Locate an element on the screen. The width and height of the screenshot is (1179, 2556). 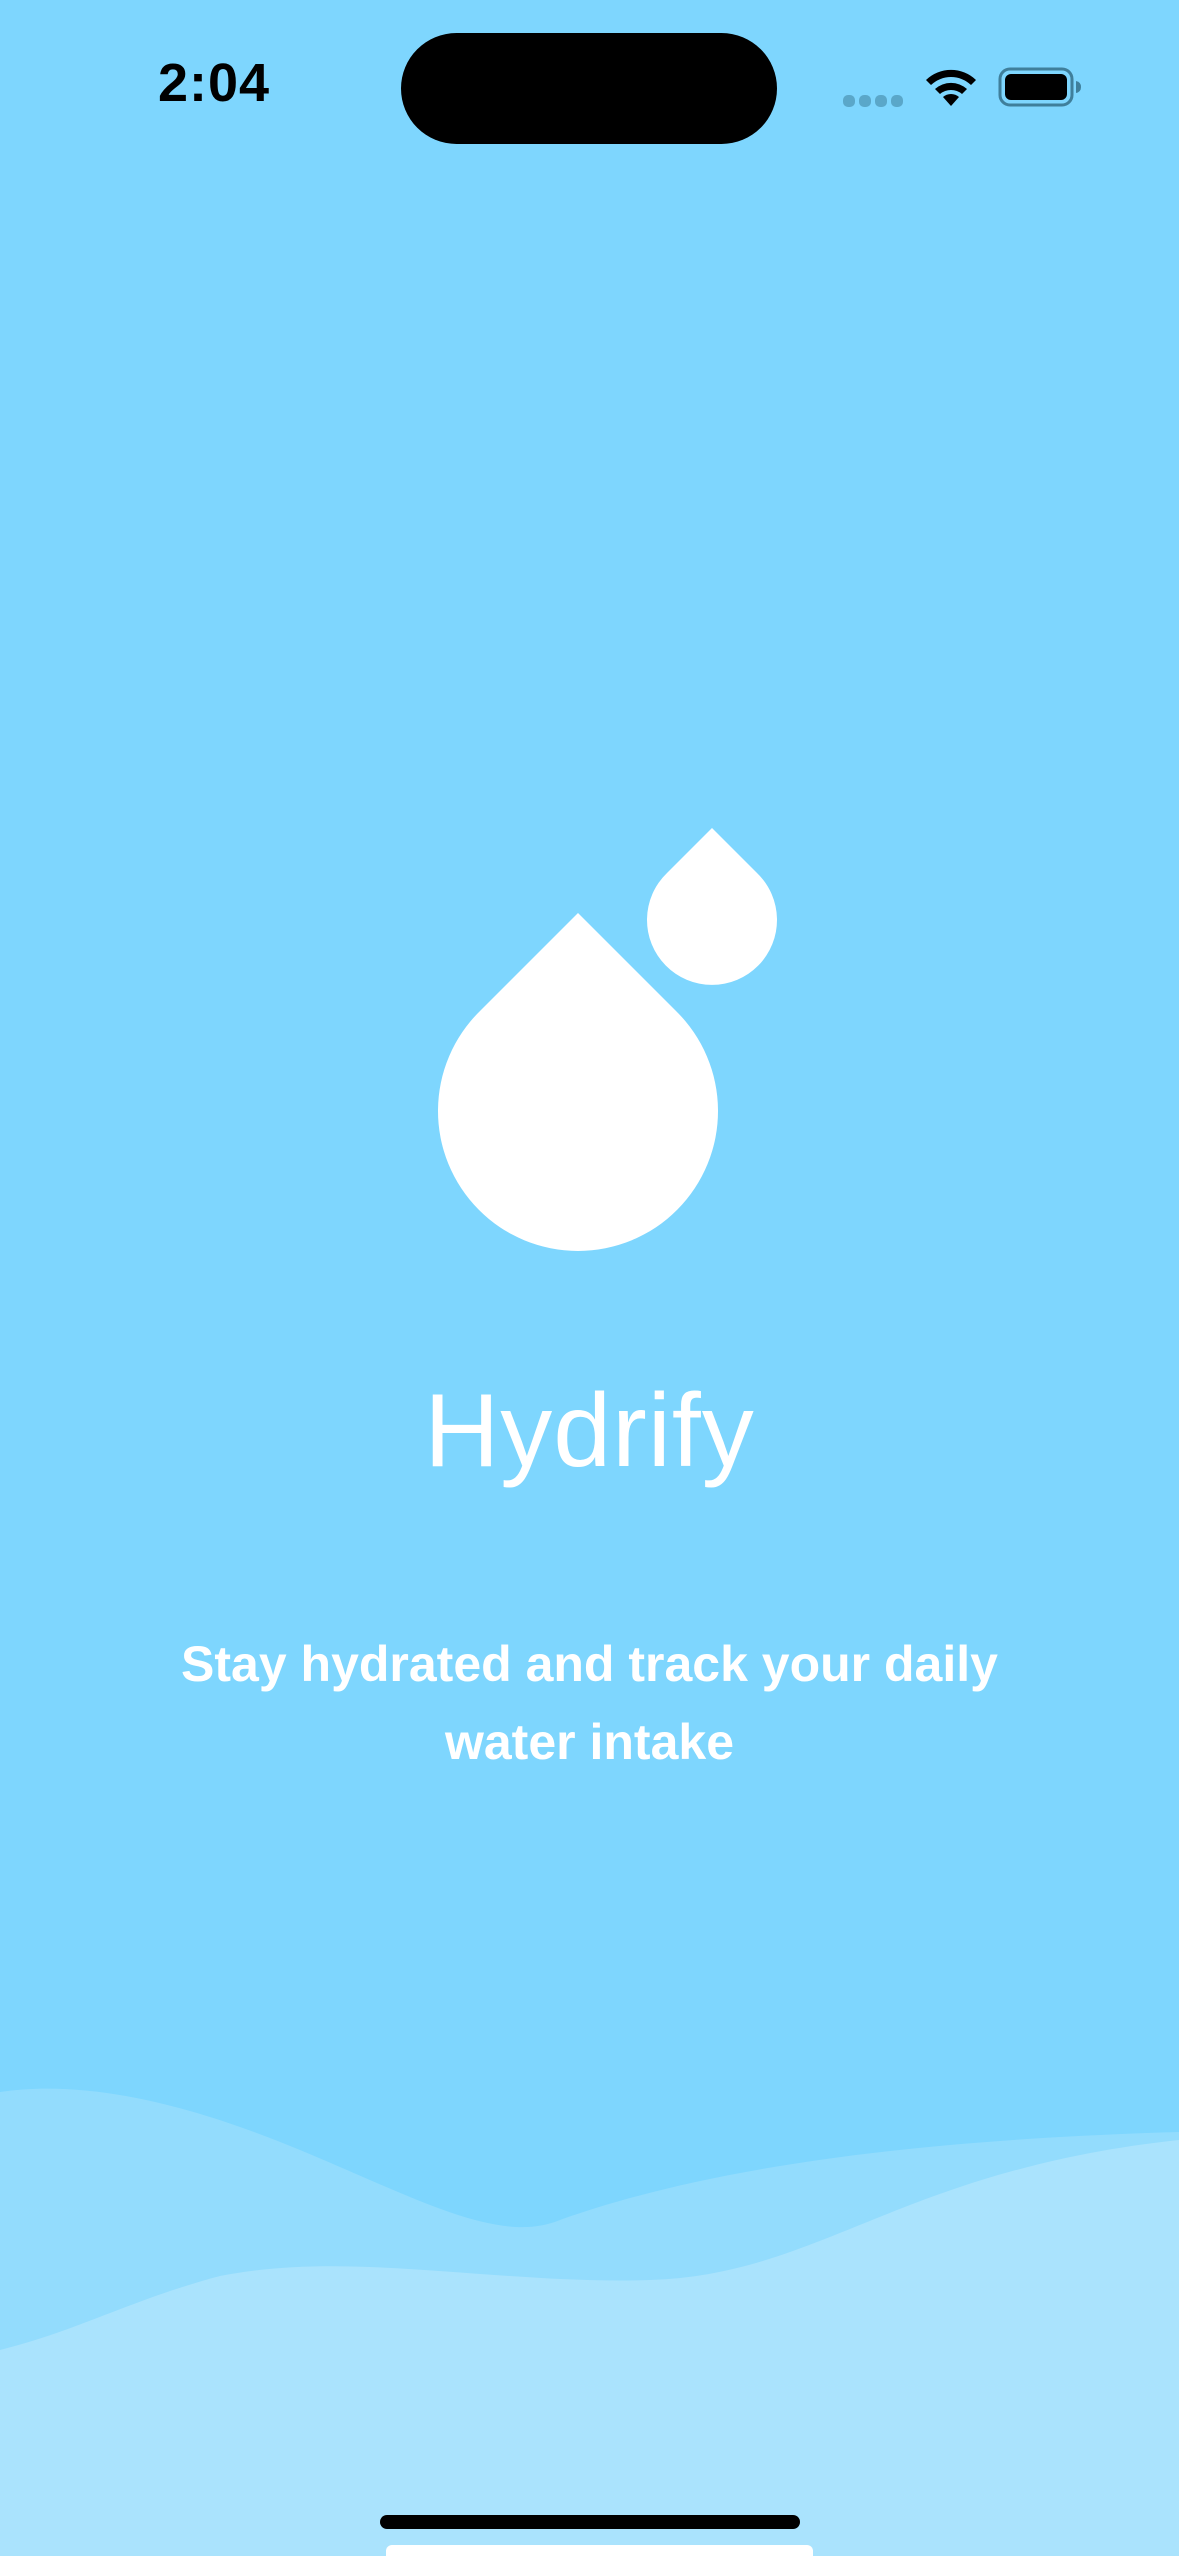
bottom-sheet-edge is located at coordinates (599, 2550).